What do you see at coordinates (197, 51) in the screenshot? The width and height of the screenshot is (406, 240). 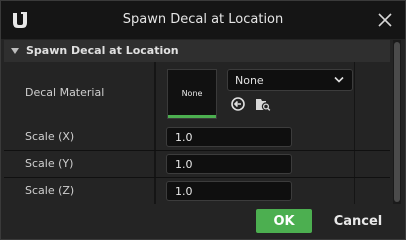 I see `section-header: Spawn Decal at Location` at bounding box center [197, 51].